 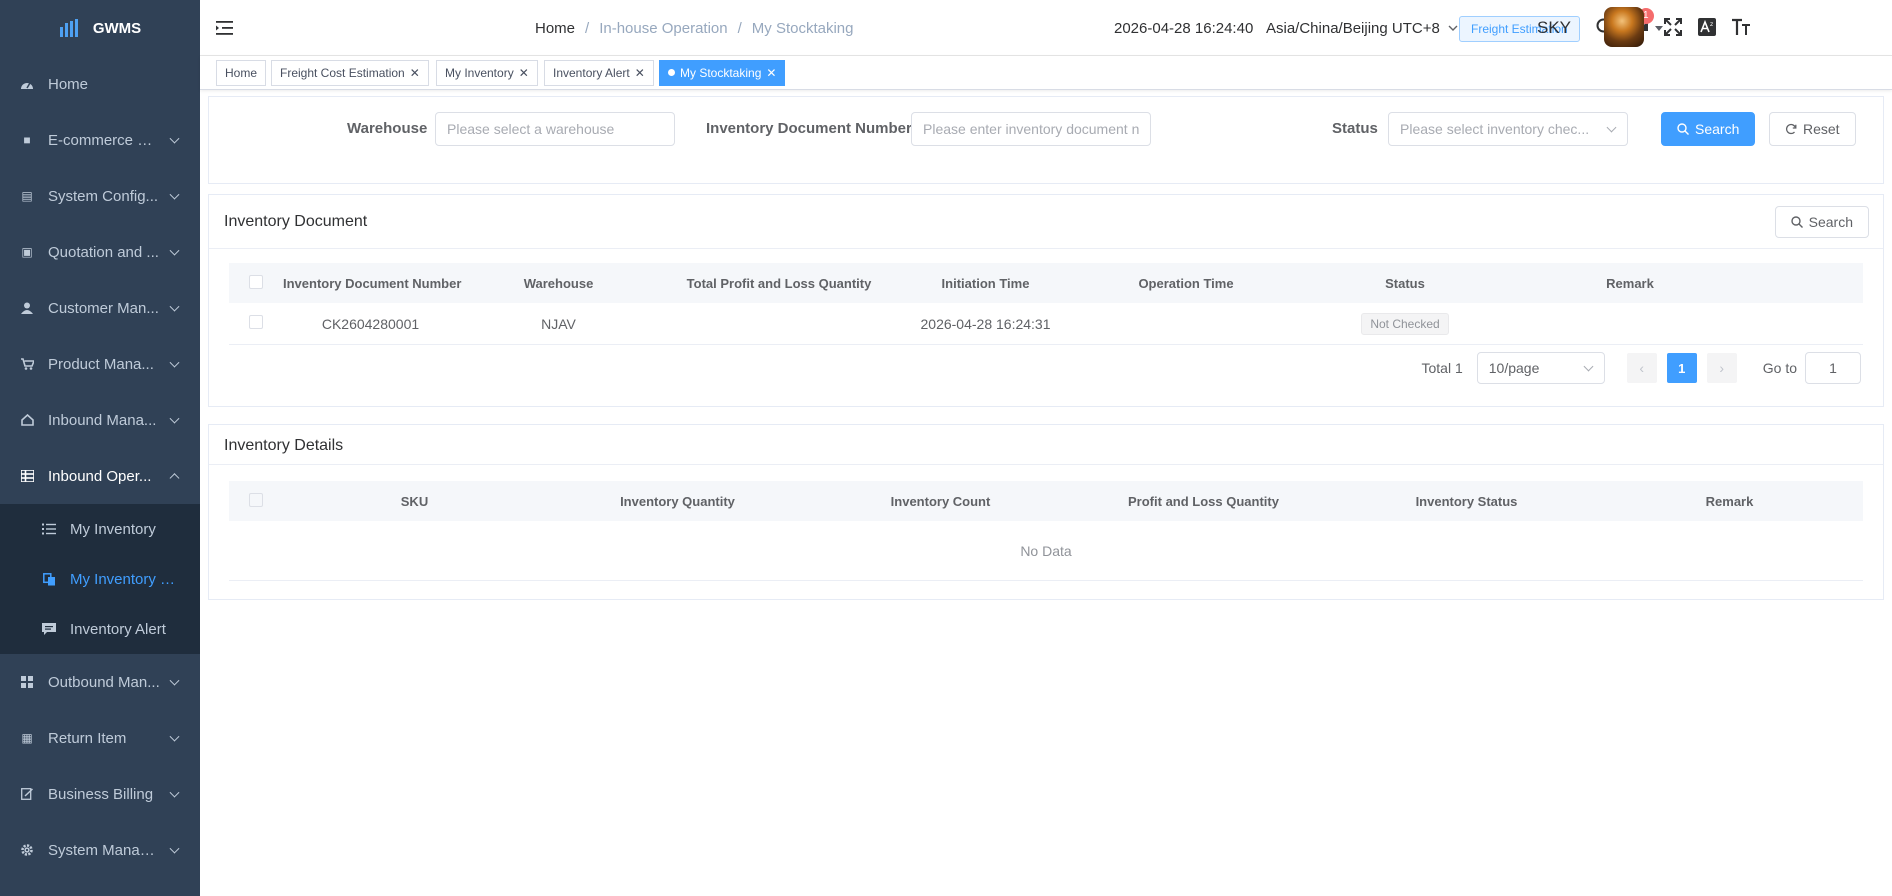 I want to click on sidebar-item-my-inventory: My Inventory, so click(x=100, y=529).